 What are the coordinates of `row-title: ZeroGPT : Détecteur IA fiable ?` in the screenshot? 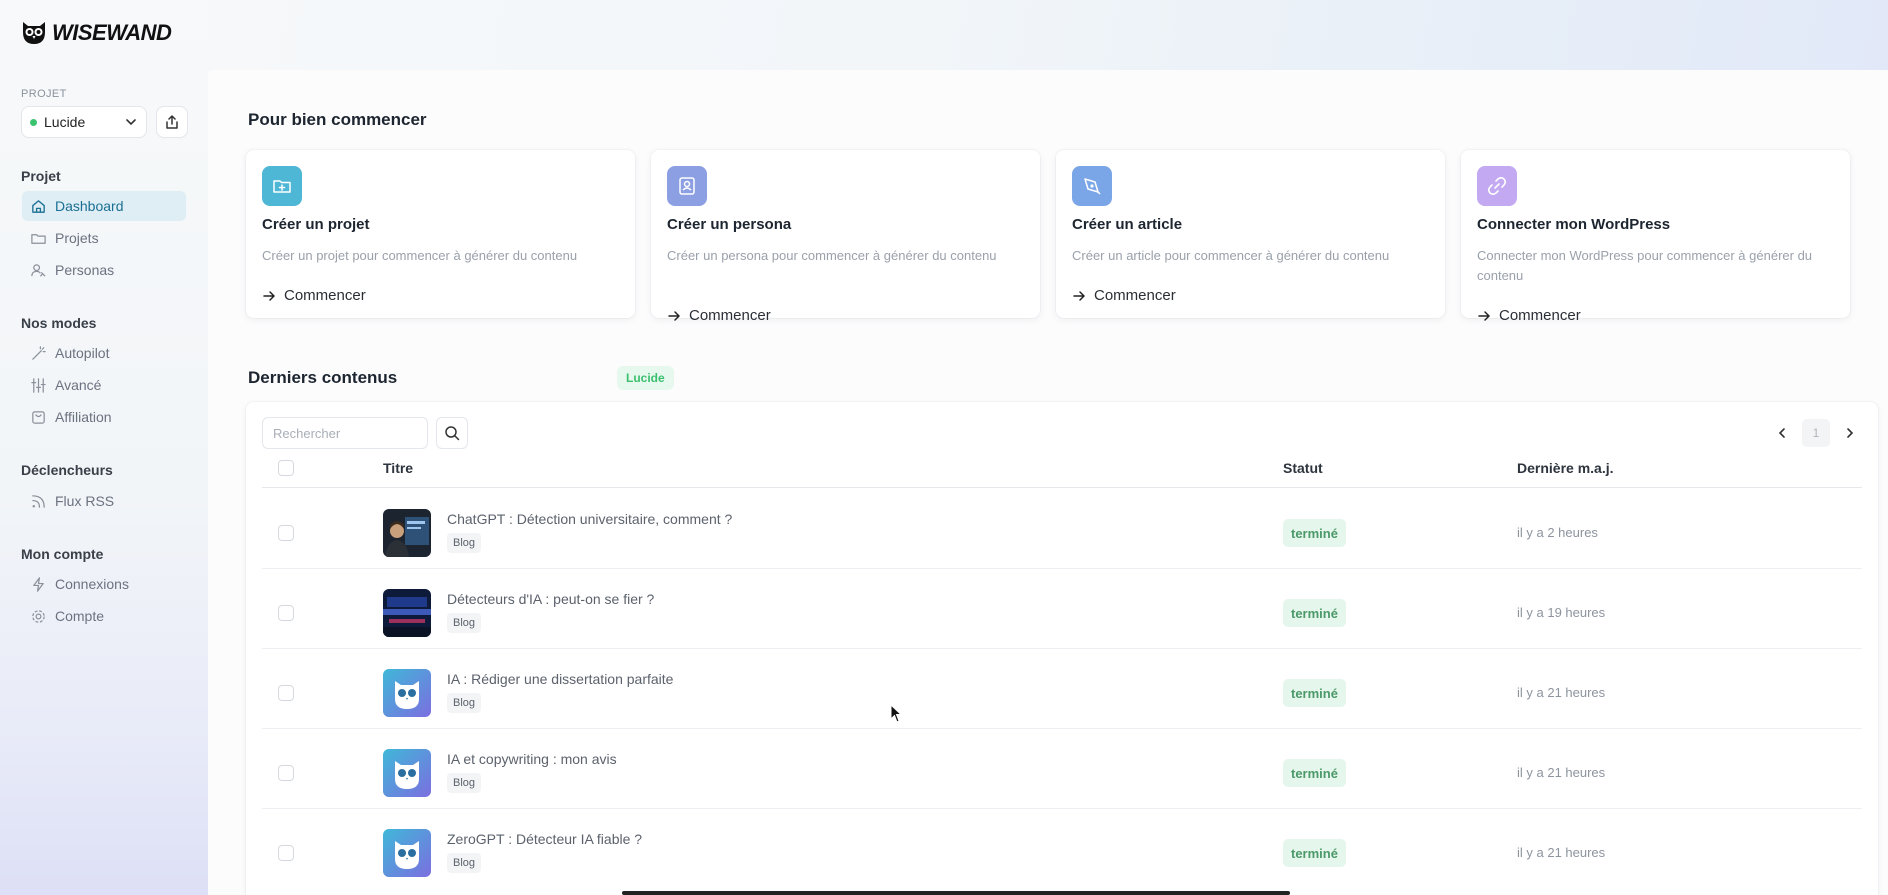 It's located at (544, 839).